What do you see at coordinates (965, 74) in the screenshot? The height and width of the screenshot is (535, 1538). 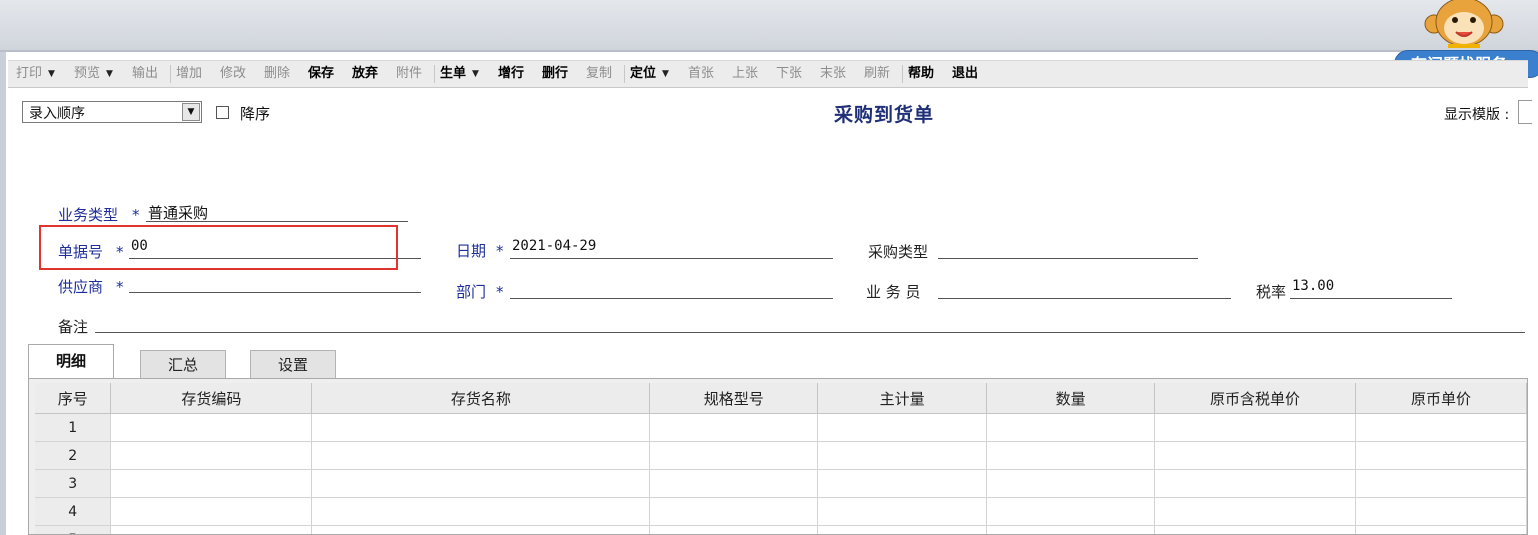 I see `toolbar-item: 退出` at bounding box center [965, 74].